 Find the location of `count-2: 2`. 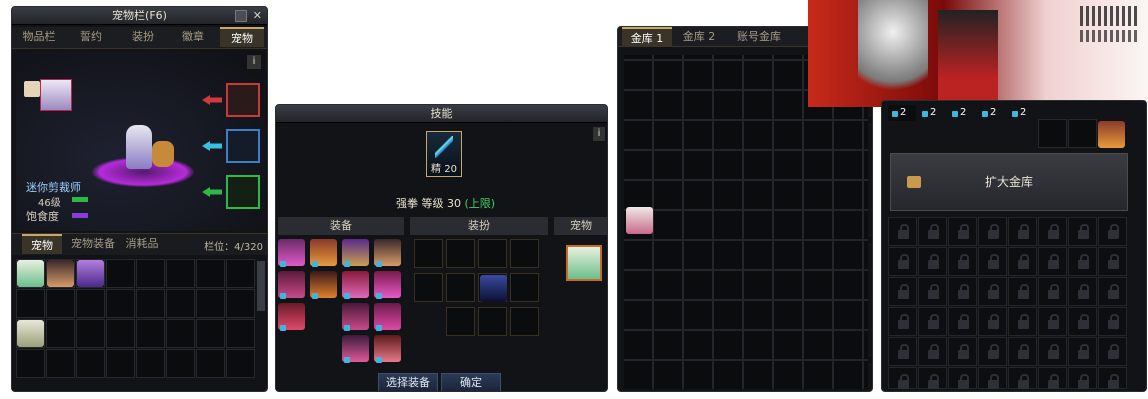

count-2: 2 is located at coordinates (933, 112).